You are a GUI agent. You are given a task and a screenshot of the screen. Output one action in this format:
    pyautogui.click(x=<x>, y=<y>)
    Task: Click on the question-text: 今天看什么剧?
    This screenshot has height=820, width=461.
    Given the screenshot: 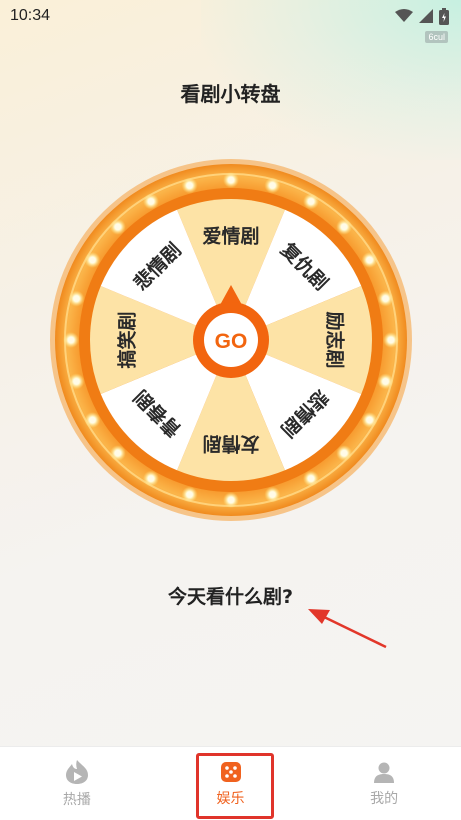 What is the action you would take?
    pyautogui.click(x=230, y=597)
    